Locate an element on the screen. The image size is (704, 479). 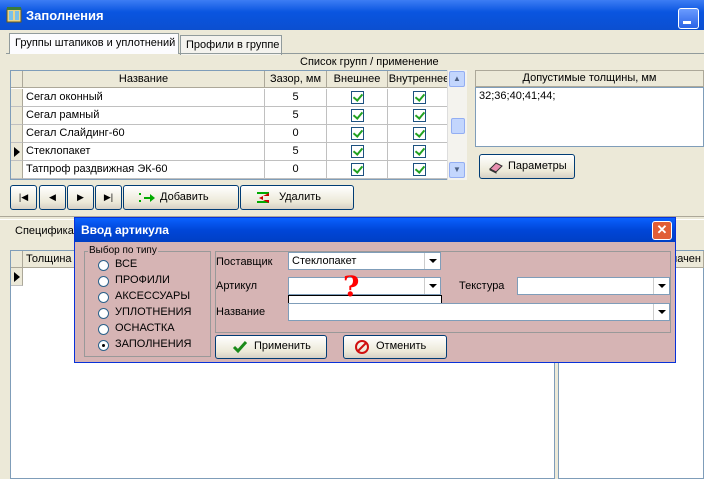
texture-label: Текстура is located at coordinates (482, 286).